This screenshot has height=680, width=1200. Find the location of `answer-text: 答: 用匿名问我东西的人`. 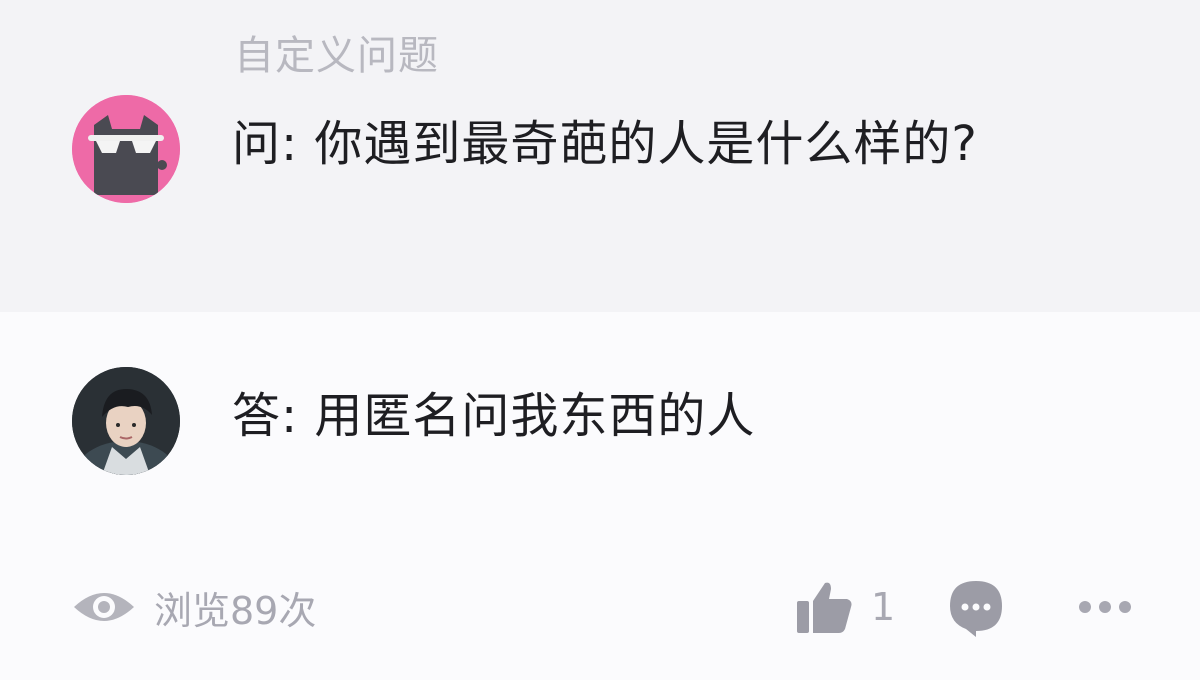

answer-text: 答: 用匿名问我东西的人 is located at coordinates (494, 416).